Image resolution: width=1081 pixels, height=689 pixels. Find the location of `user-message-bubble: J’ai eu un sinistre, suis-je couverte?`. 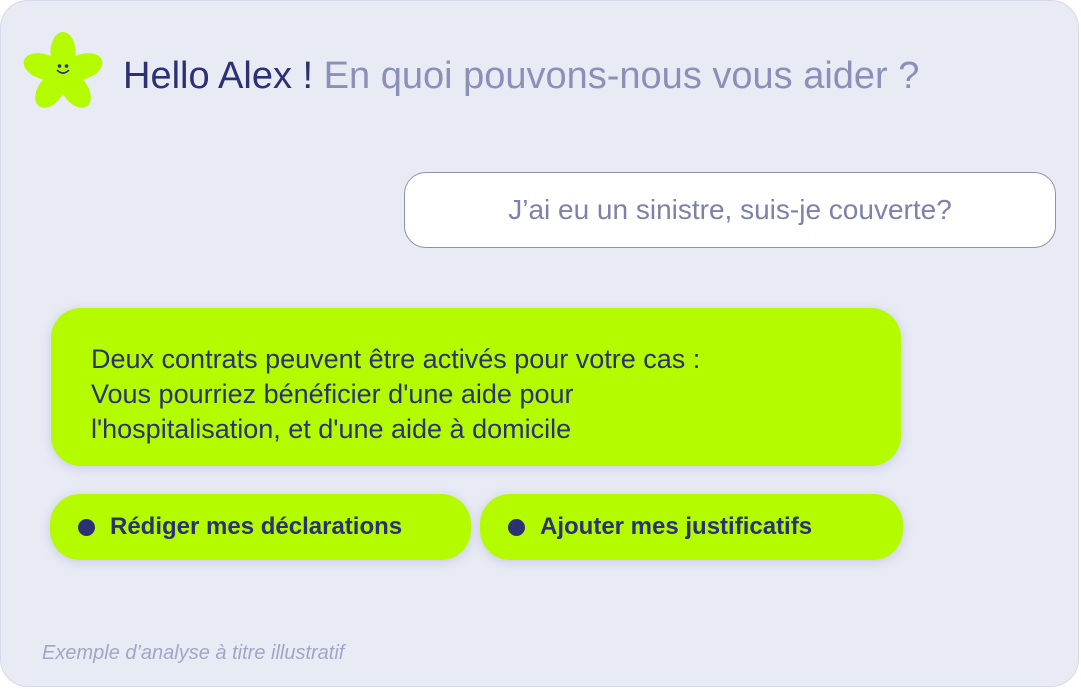

user-message-bubble: J’ai eu un sinistre, suis-je couverte? is located at coordinates (730, 210).